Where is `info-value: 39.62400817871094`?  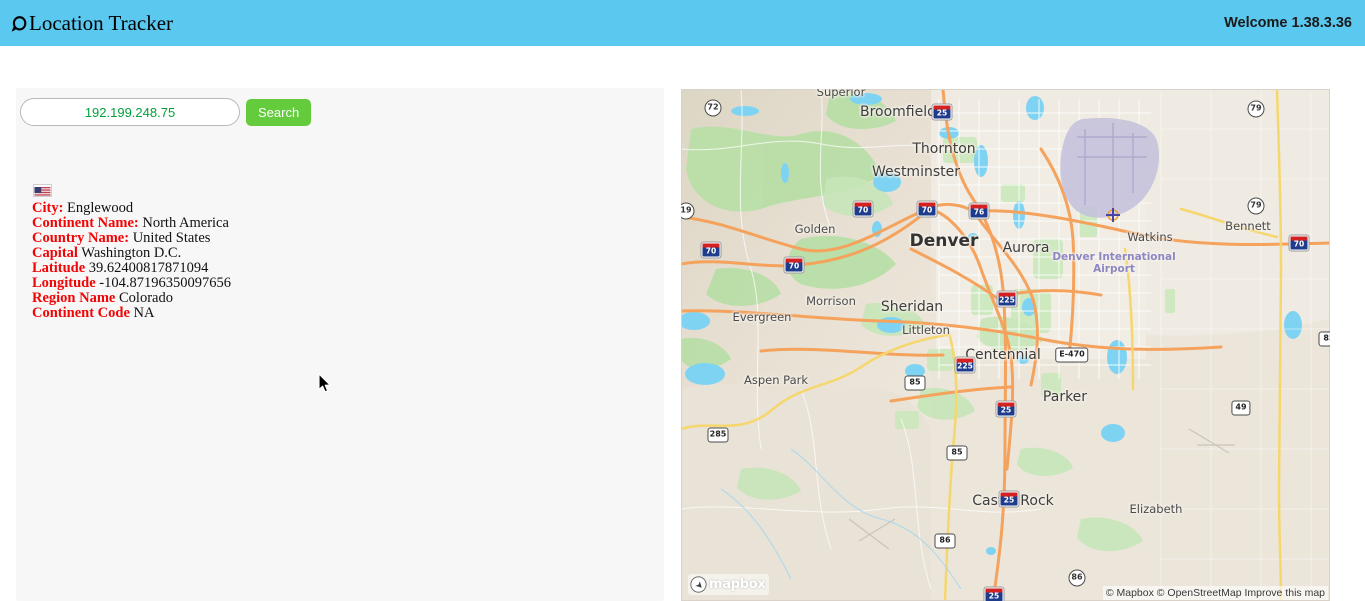 info-value: 39.62400817871094 is located at coordinates (149, 268).